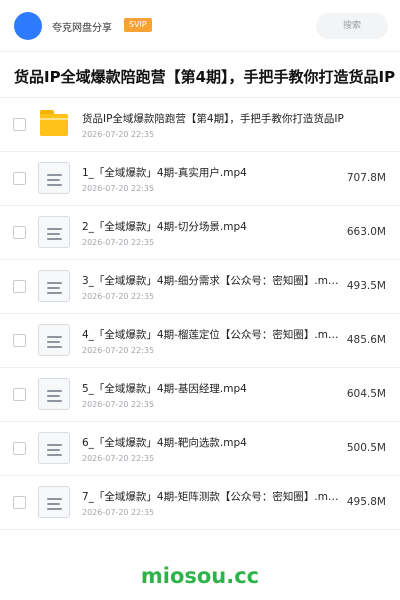  Describe the element at coordinates (366, 340) in the screenshot. I see `file-size: 485.6M` at that location.